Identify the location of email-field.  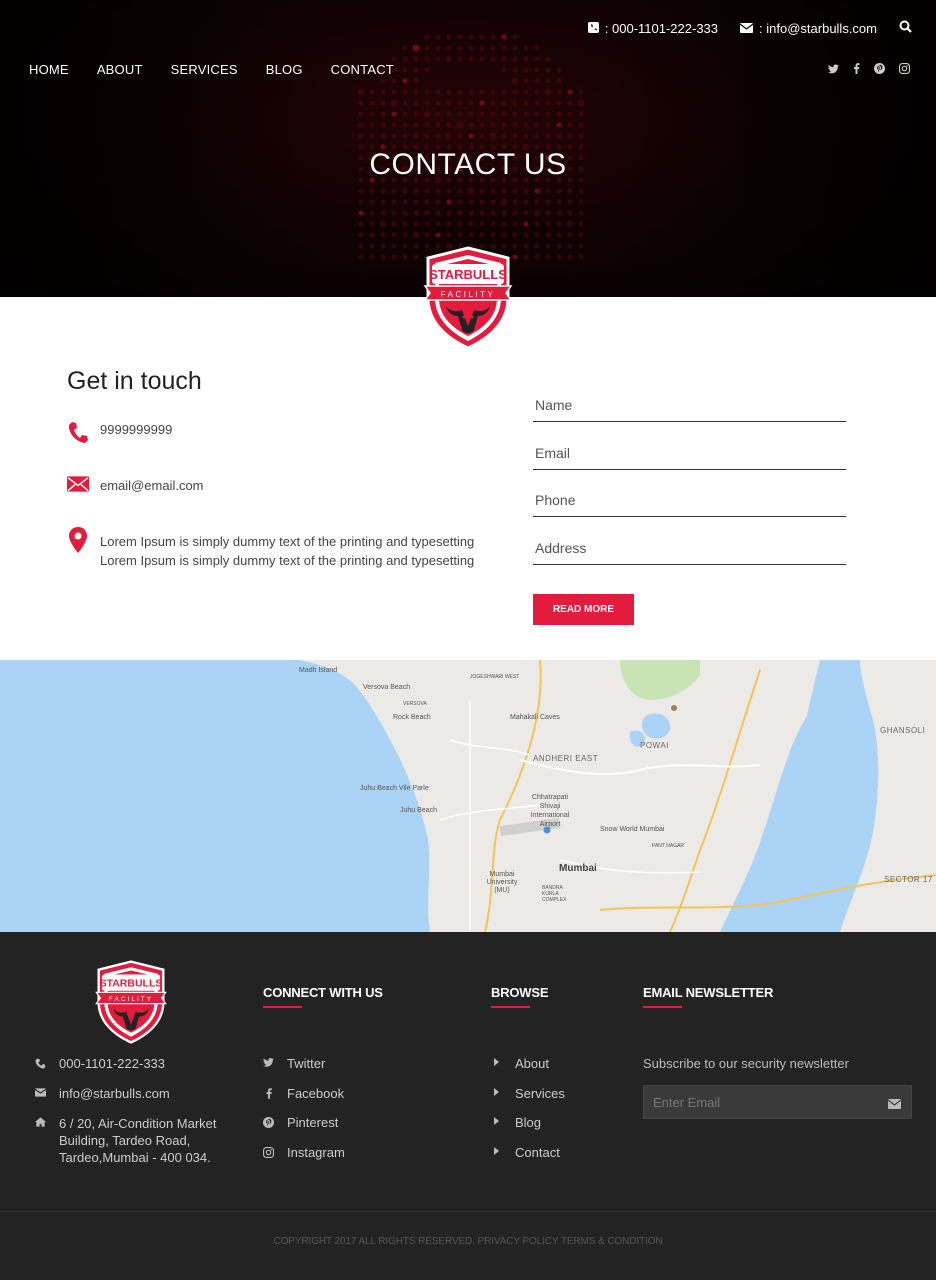
(689, 452).